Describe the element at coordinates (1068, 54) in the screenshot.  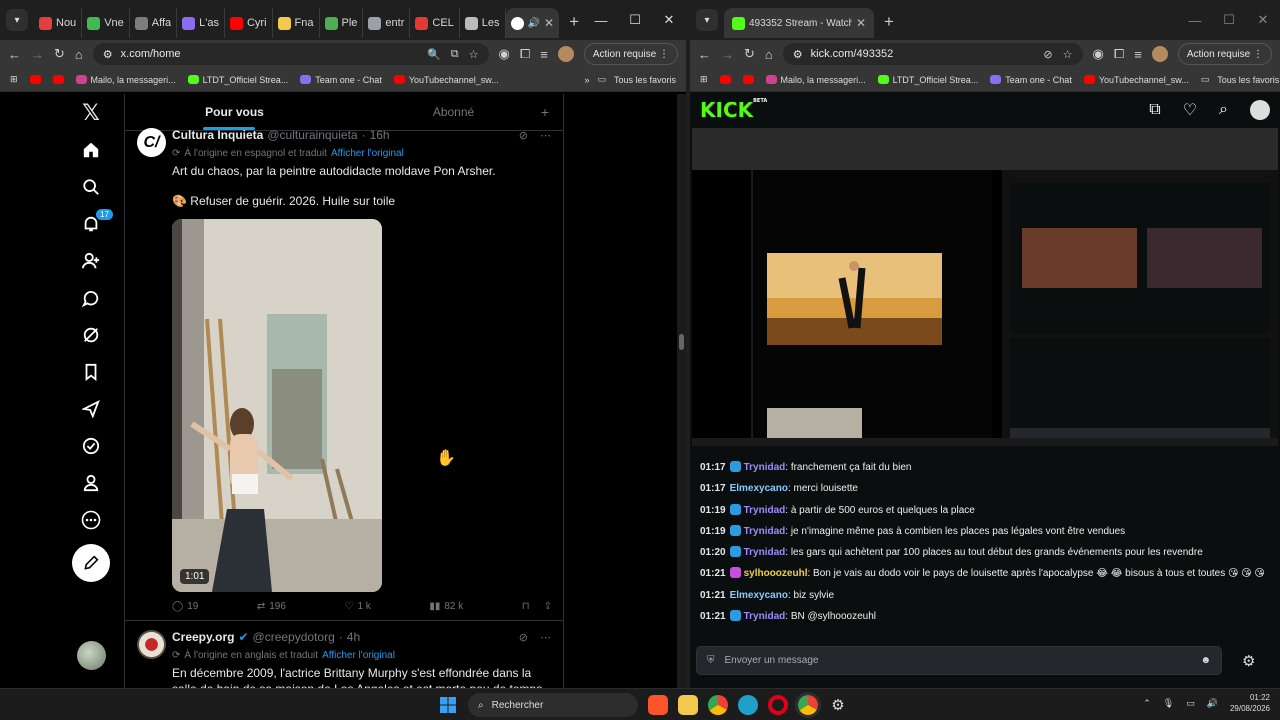
I see `star-icon: ☆` at that location.